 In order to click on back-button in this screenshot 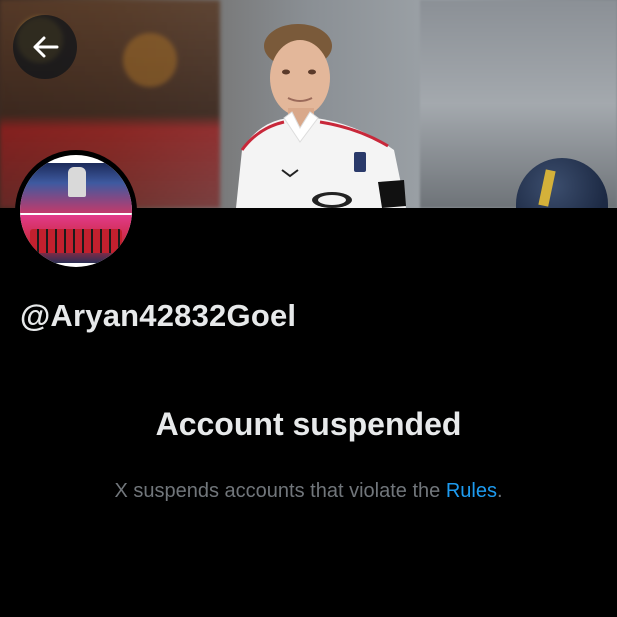, I will do `click(45, 47)`.